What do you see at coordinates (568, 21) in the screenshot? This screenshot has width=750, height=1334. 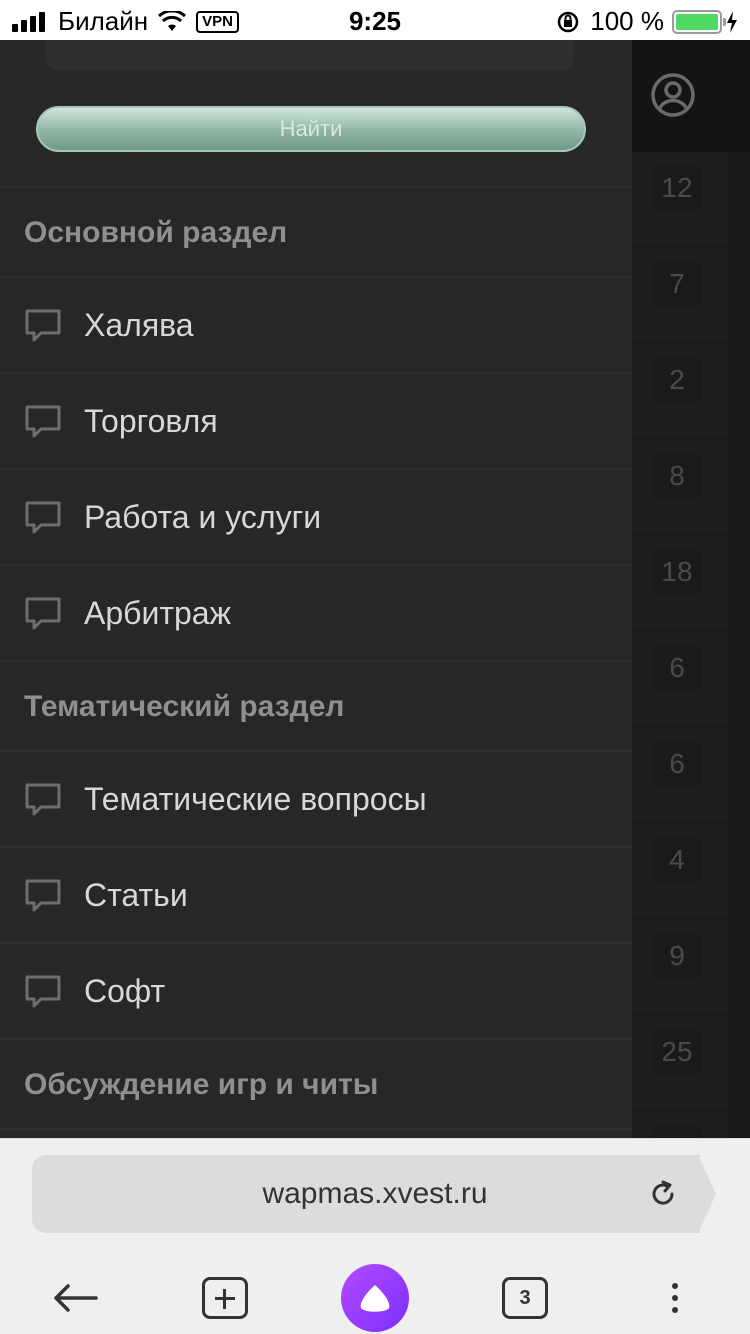 I see `rotation-lock-icon` at bounding box center [568, 21].